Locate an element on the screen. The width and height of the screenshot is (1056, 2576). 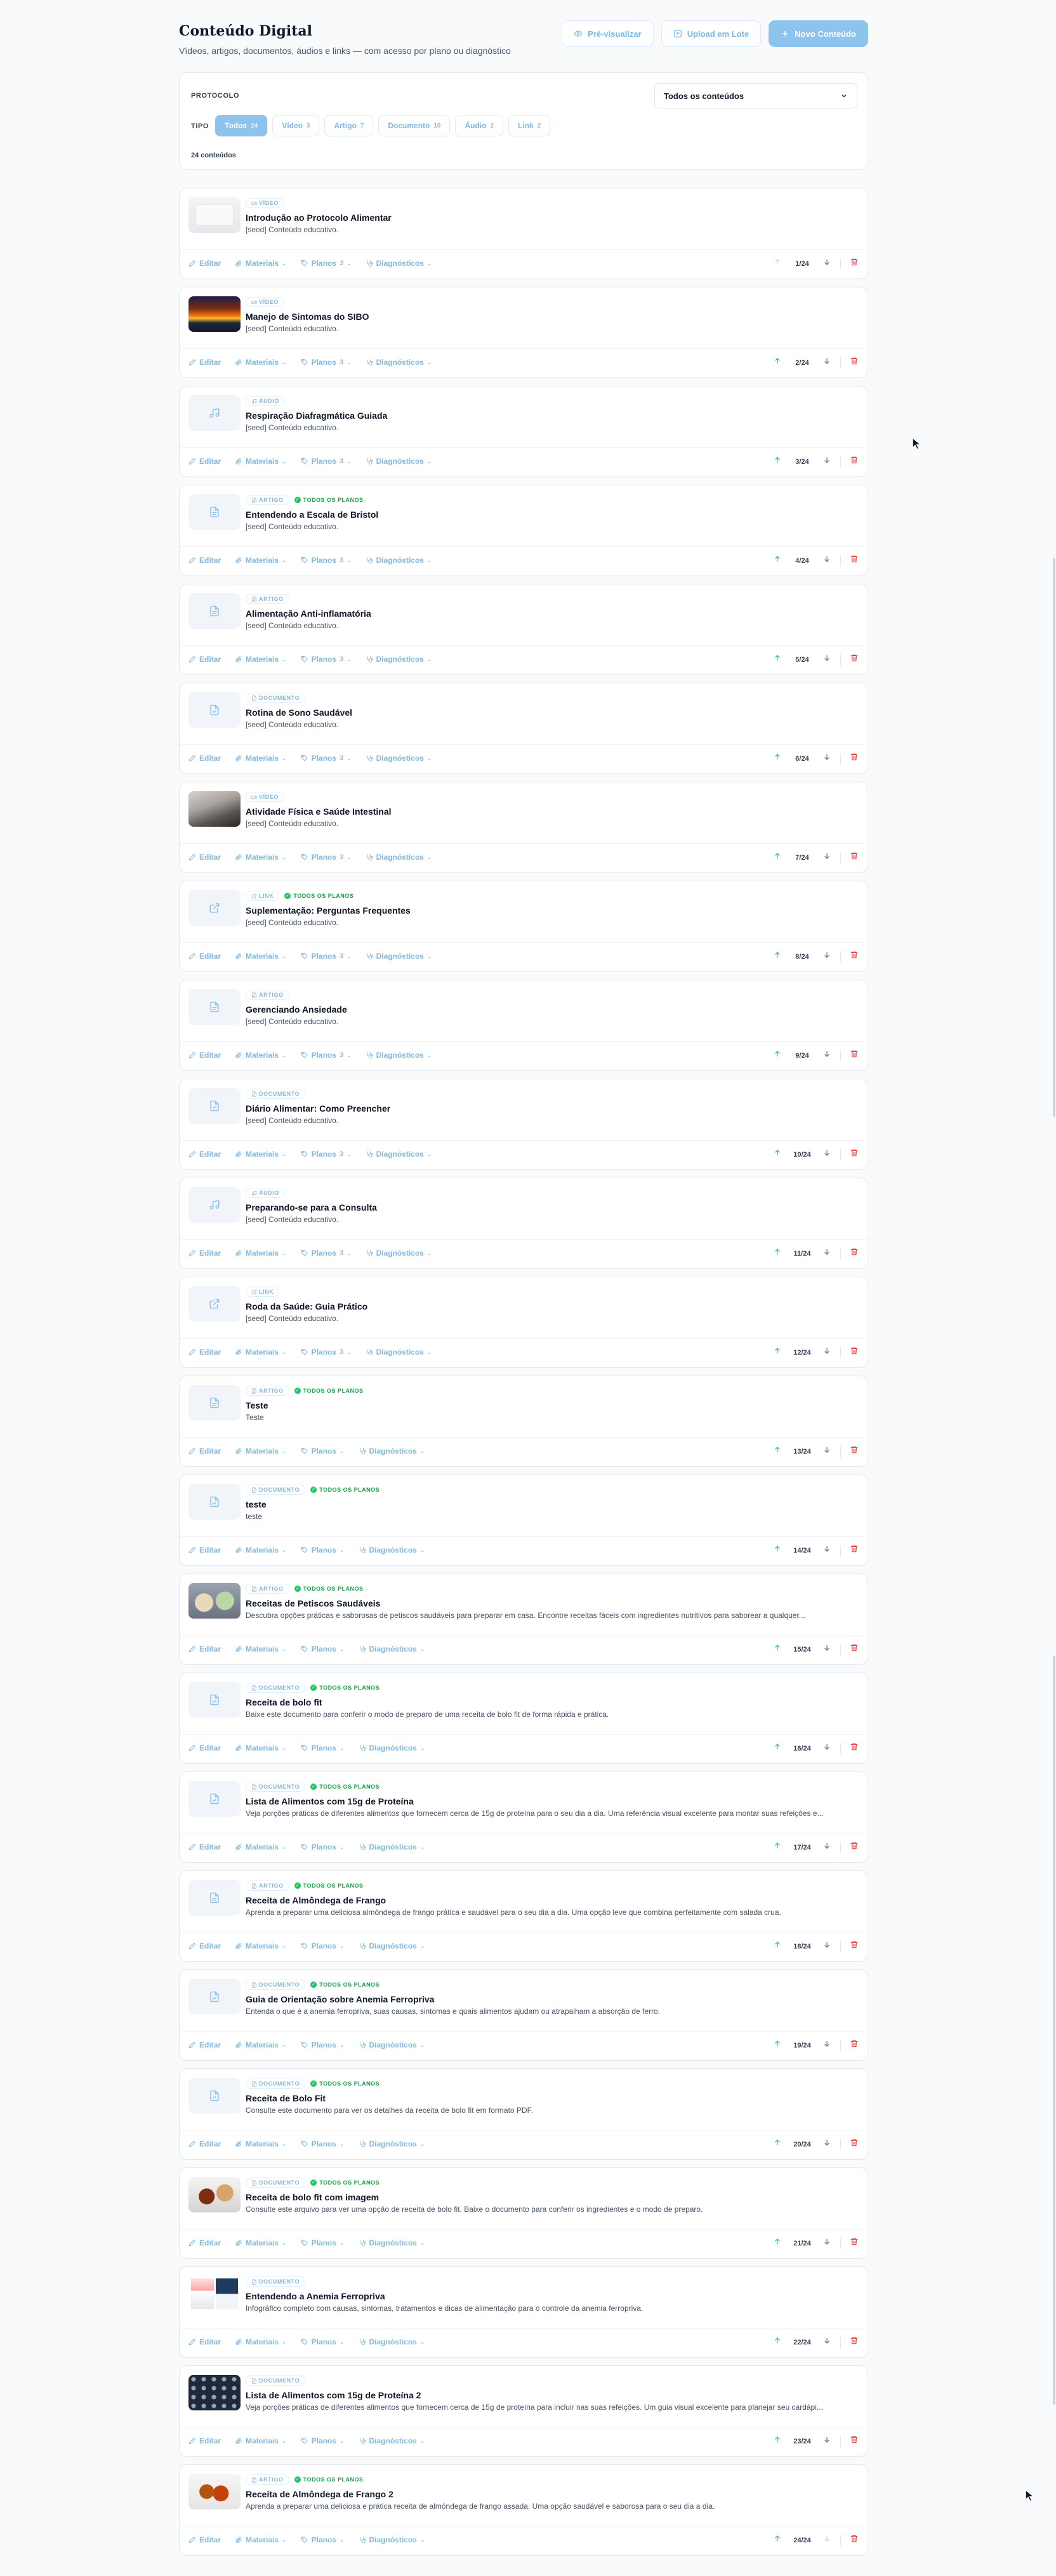
type-chip: Link 2 is located at coordinates (529, 125).